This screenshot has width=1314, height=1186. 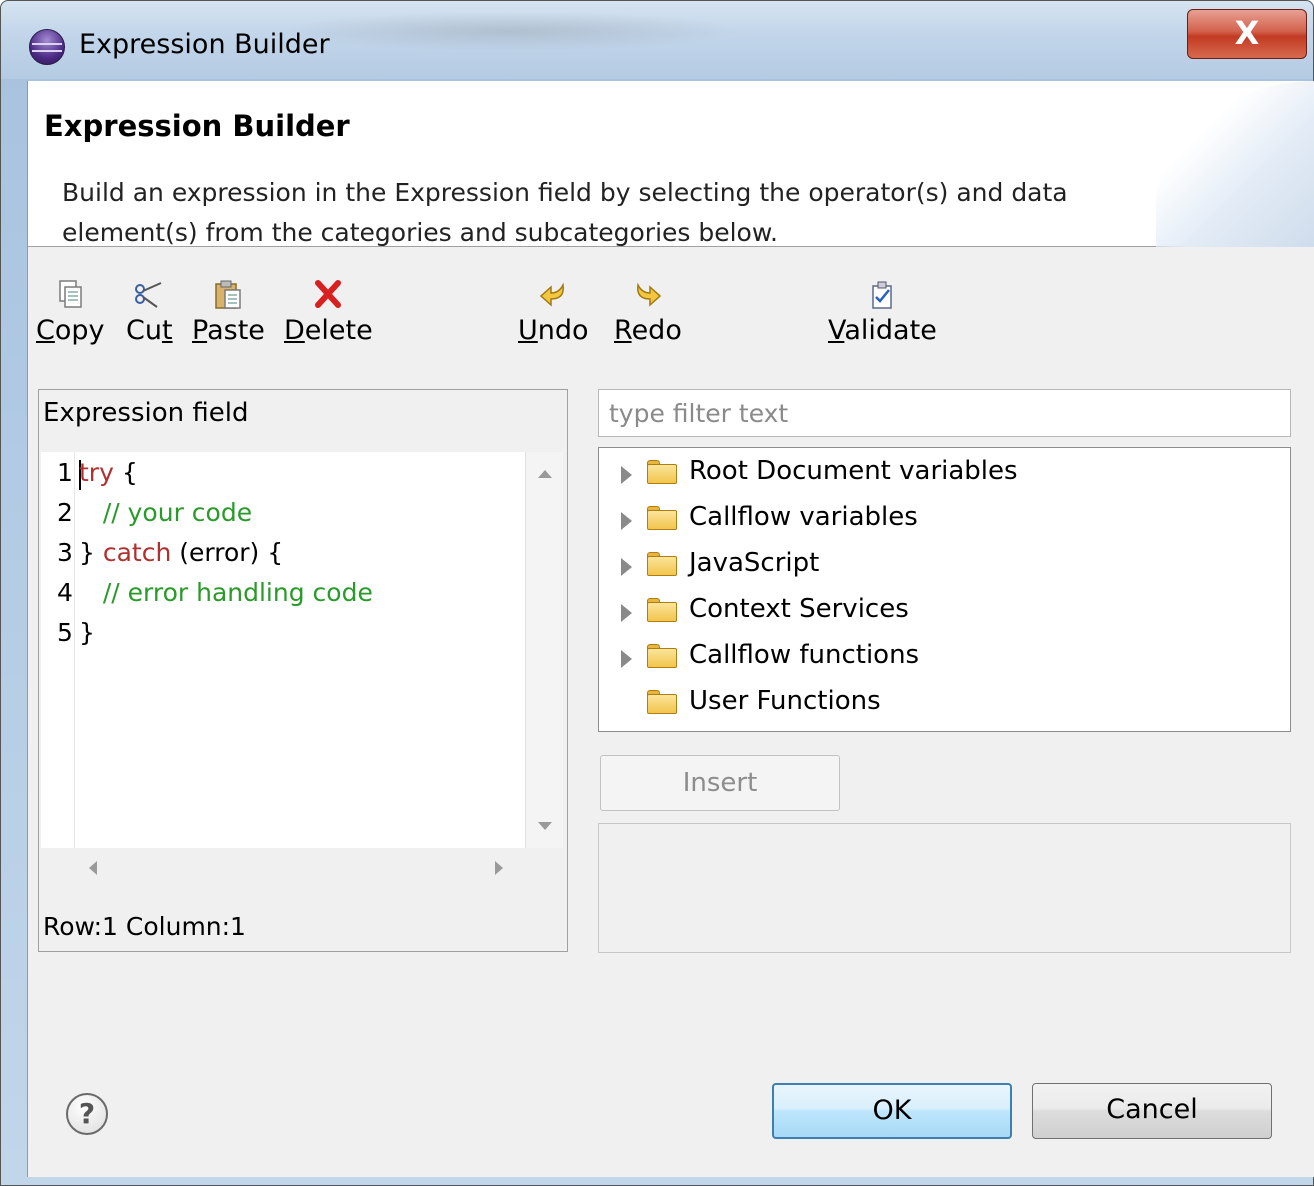 I want to click on copy-button: Copy, so click(x=70, y=311).